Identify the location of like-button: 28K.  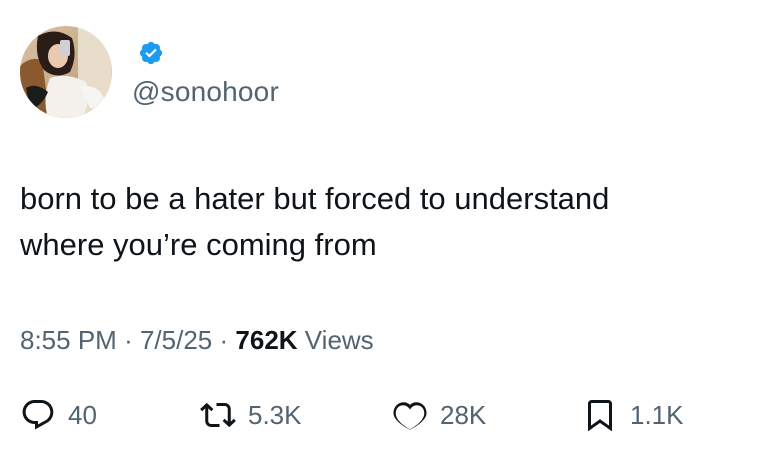
(439, 415).